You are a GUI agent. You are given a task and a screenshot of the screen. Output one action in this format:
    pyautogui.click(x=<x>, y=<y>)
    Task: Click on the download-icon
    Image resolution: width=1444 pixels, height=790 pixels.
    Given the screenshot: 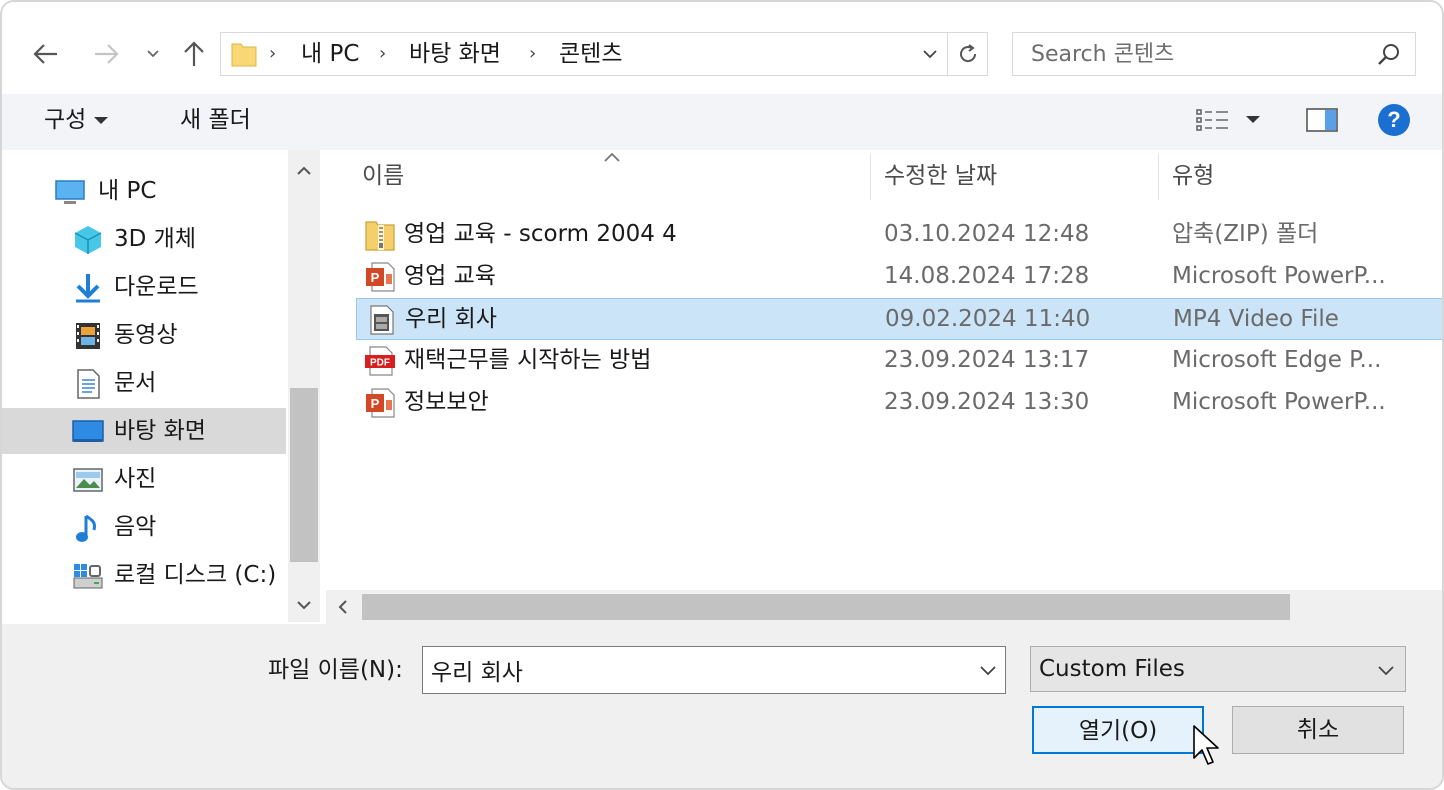 What is the action you would take?
    pyautogui.click(x=88, y=288)
    